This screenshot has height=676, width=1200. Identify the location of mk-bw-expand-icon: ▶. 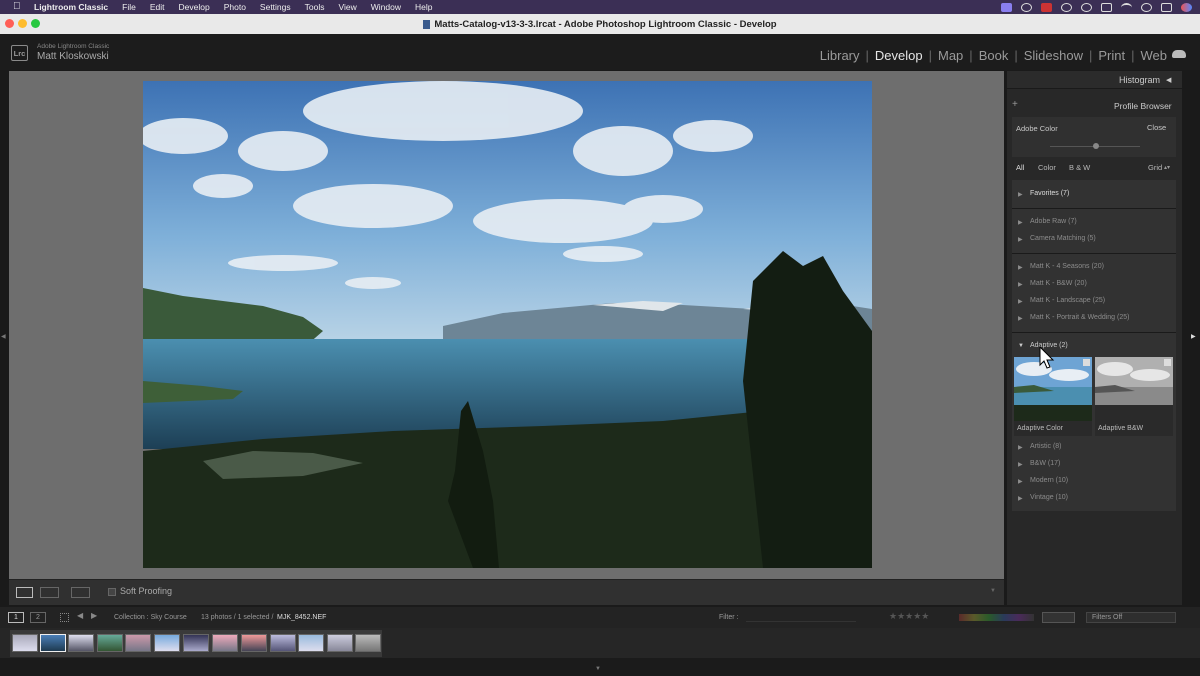
(1020, 284).